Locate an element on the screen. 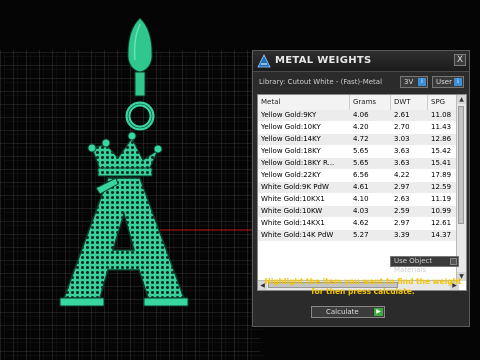 The width and height of the screenshot is (480, 360). table-header: Metal Grams DWT SPG is located at coordinates (358, 103).